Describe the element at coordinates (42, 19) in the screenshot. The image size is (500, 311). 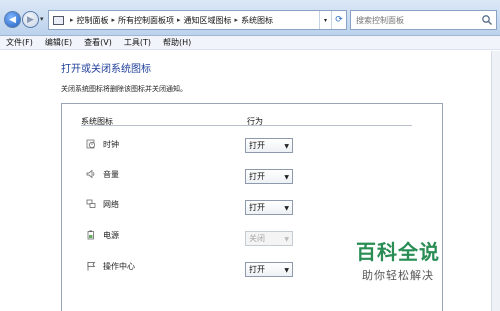
I see `recent-pages-chevron-icon: ▾` at that location.